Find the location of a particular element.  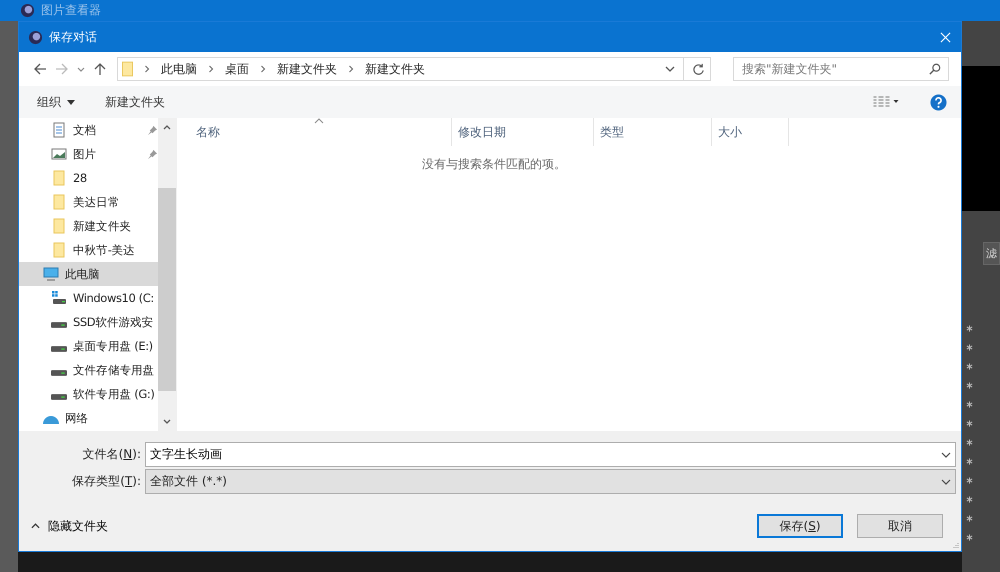

chevron-up-icon is located at coordinates (167, 127).